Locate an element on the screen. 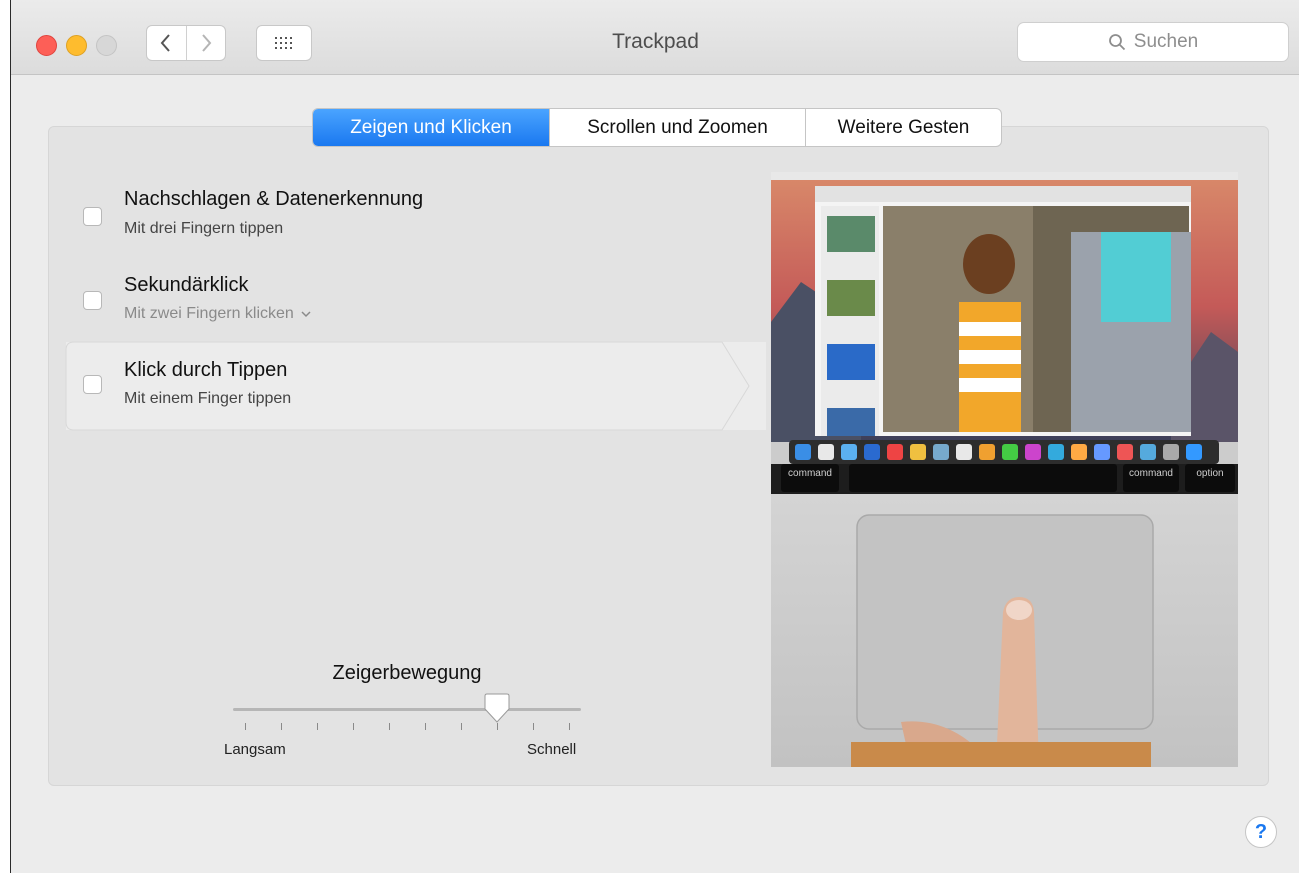 This screenshot has width=1299, height=873. slider-ticks is located at coordinates (407, 727).